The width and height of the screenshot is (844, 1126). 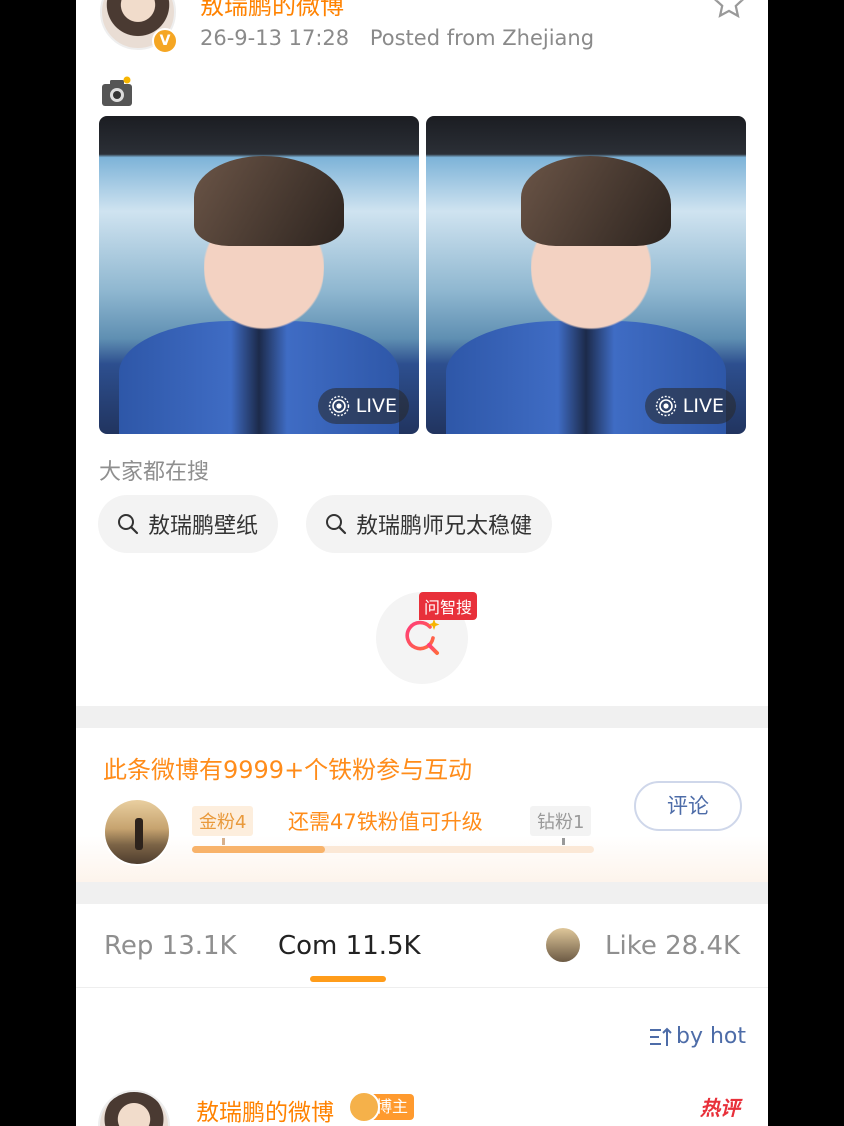 What do you see at coordinates (258, 849) in the screenshot?
I see `fan-level-progress-fill` at bounding box center [258, 849].